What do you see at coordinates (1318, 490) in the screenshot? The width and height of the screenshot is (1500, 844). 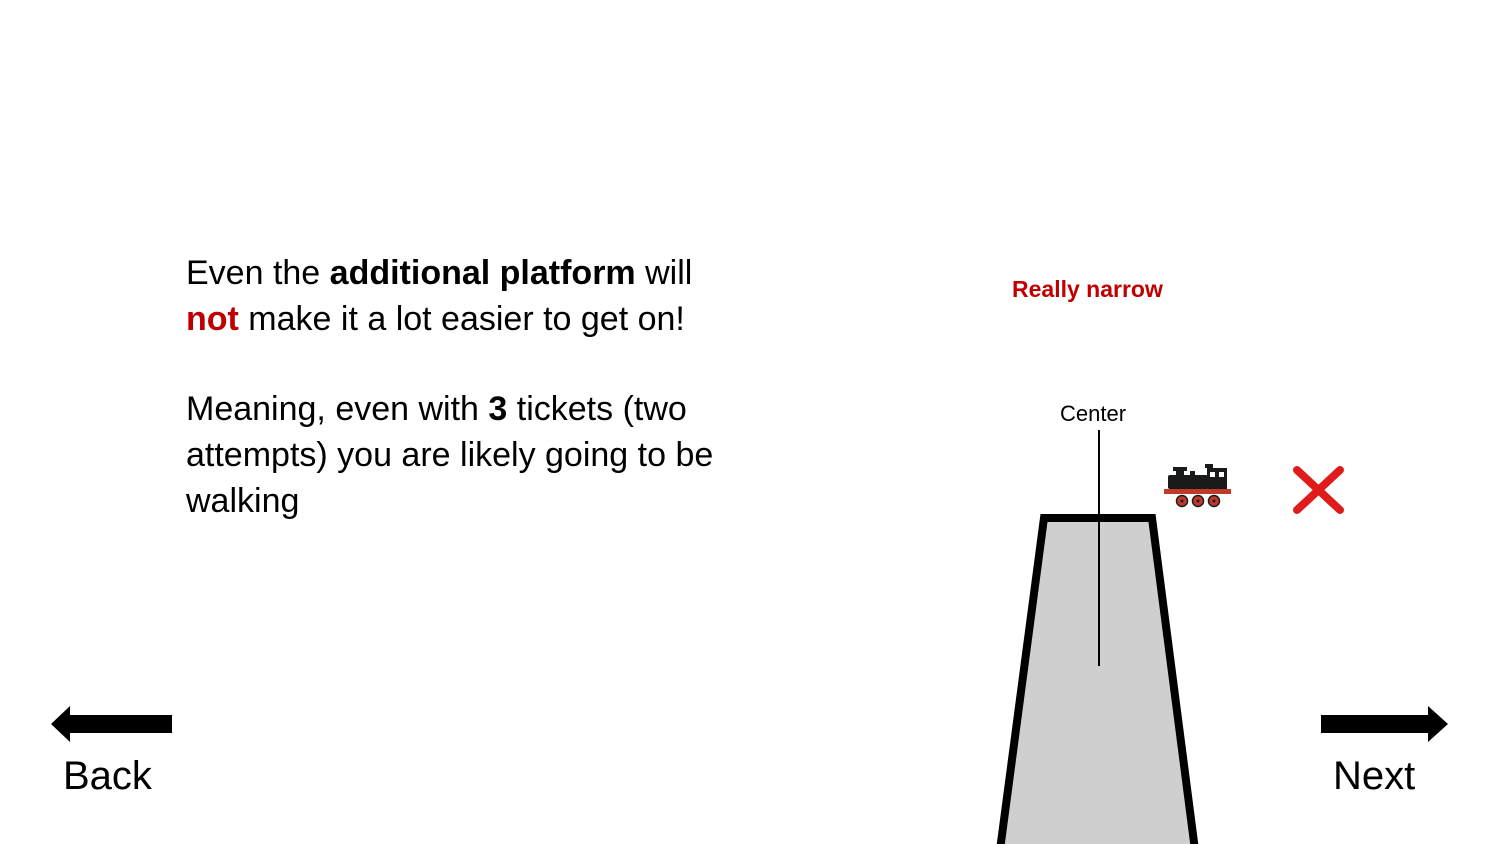 I see `red-x-icon` at bounding box center [1318, 490].